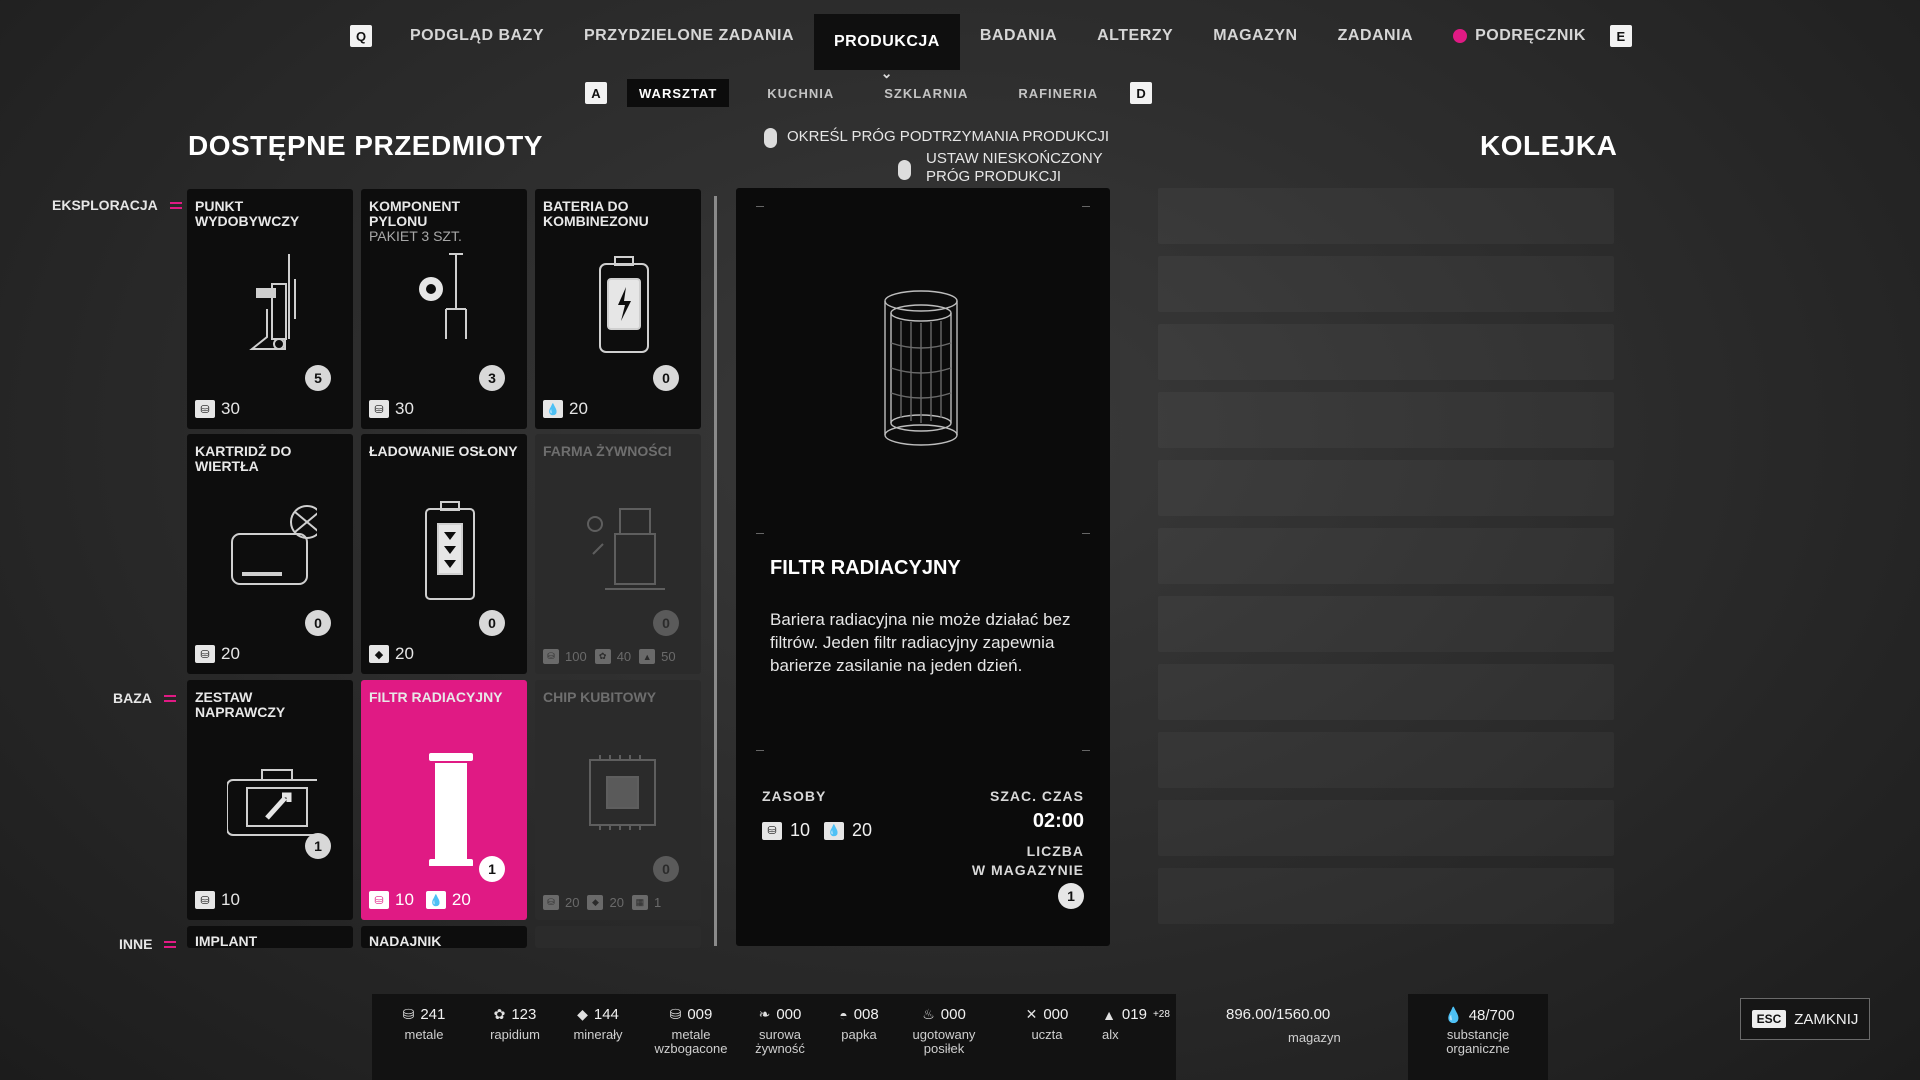 This screenshot has width=1920, height=1080. I want to click on resource-alx: ▲ 019 +28 alx, so click(1136, 1024).